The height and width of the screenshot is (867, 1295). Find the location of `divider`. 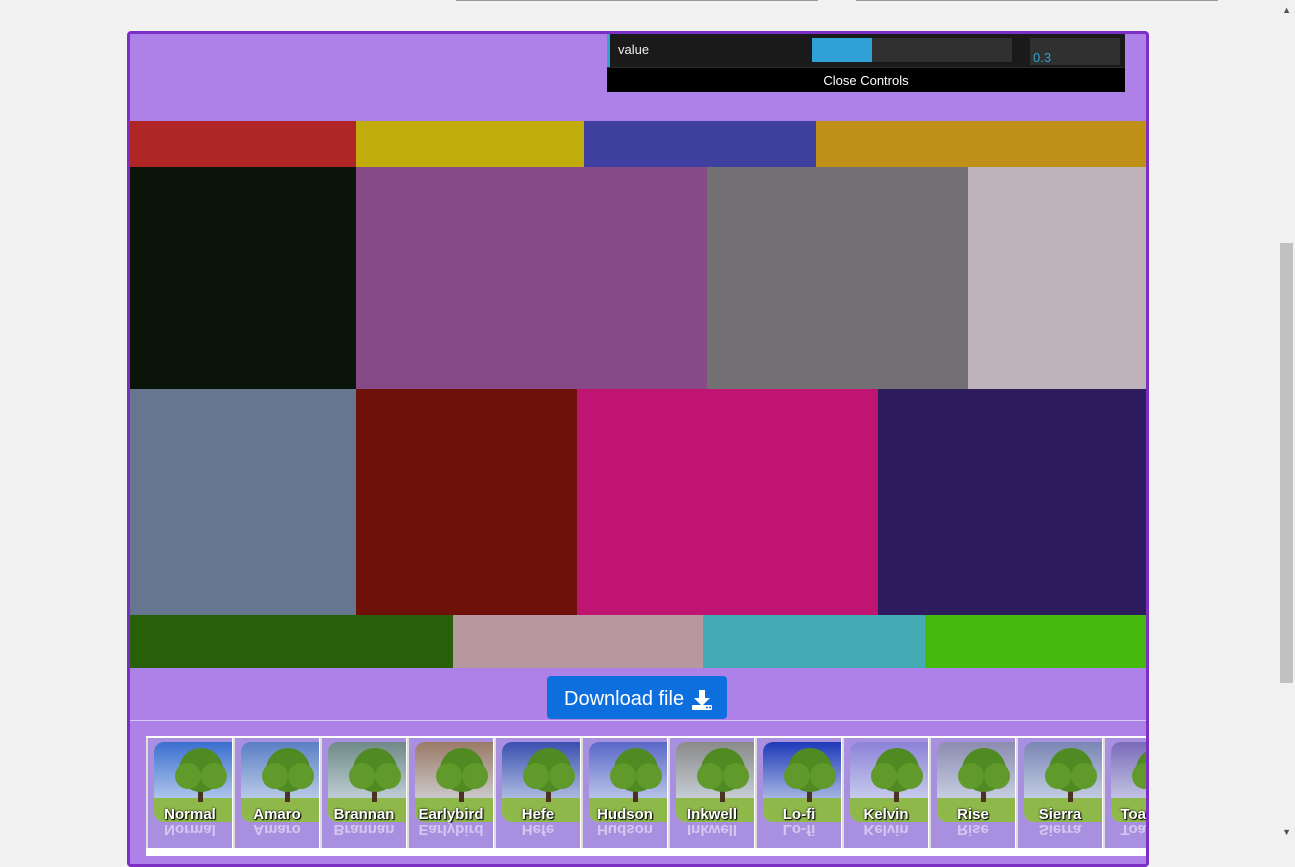

divider is located at coordinates (638, 720).